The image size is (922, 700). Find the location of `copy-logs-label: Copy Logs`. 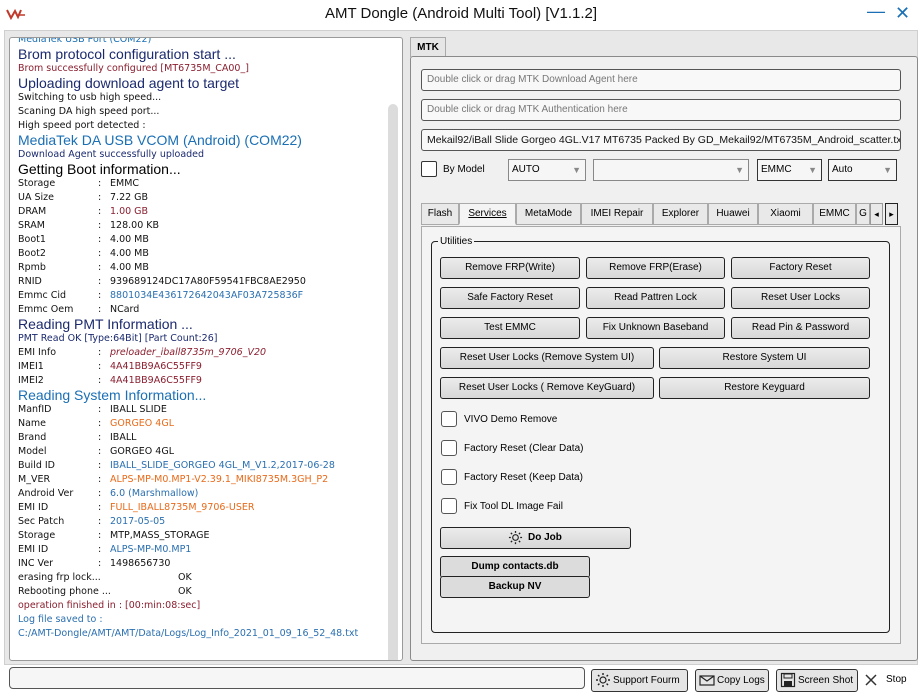

copy-logs-label: Copy Logs is located at coordinates (741, 680).